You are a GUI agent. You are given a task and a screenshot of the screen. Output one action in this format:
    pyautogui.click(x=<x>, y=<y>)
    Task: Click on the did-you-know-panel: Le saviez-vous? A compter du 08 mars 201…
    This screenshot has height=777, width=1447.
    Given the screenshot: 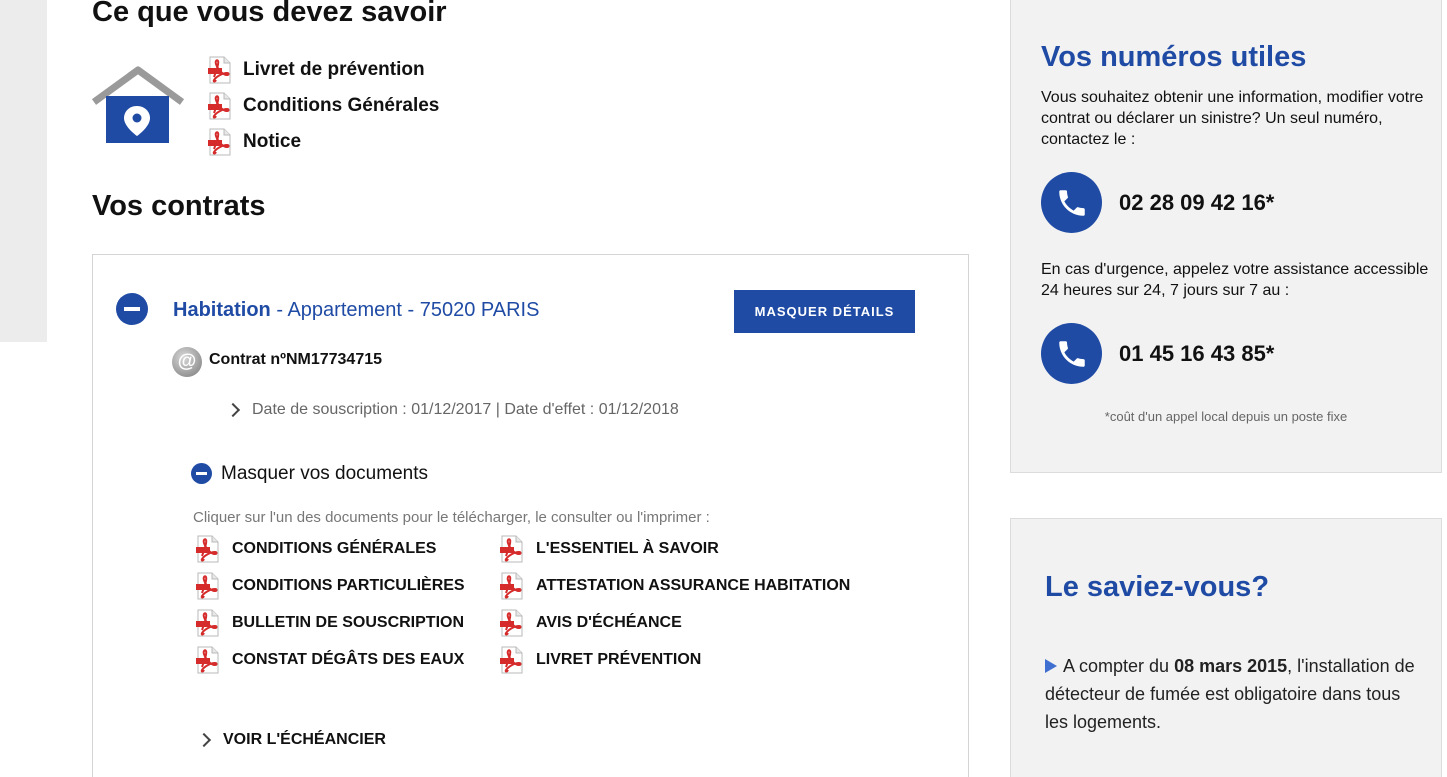 What is the action you would take?
    pyautogui.click(x=1226, y=647)
    